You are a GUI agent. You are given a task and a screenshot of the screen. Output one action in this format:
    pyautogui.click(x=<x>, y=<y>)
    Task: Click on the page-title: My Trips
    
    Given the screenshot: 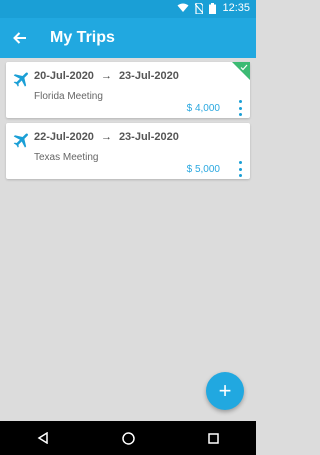 What is the action you would take?
    pyautogui.click(x=82, y=37)
    